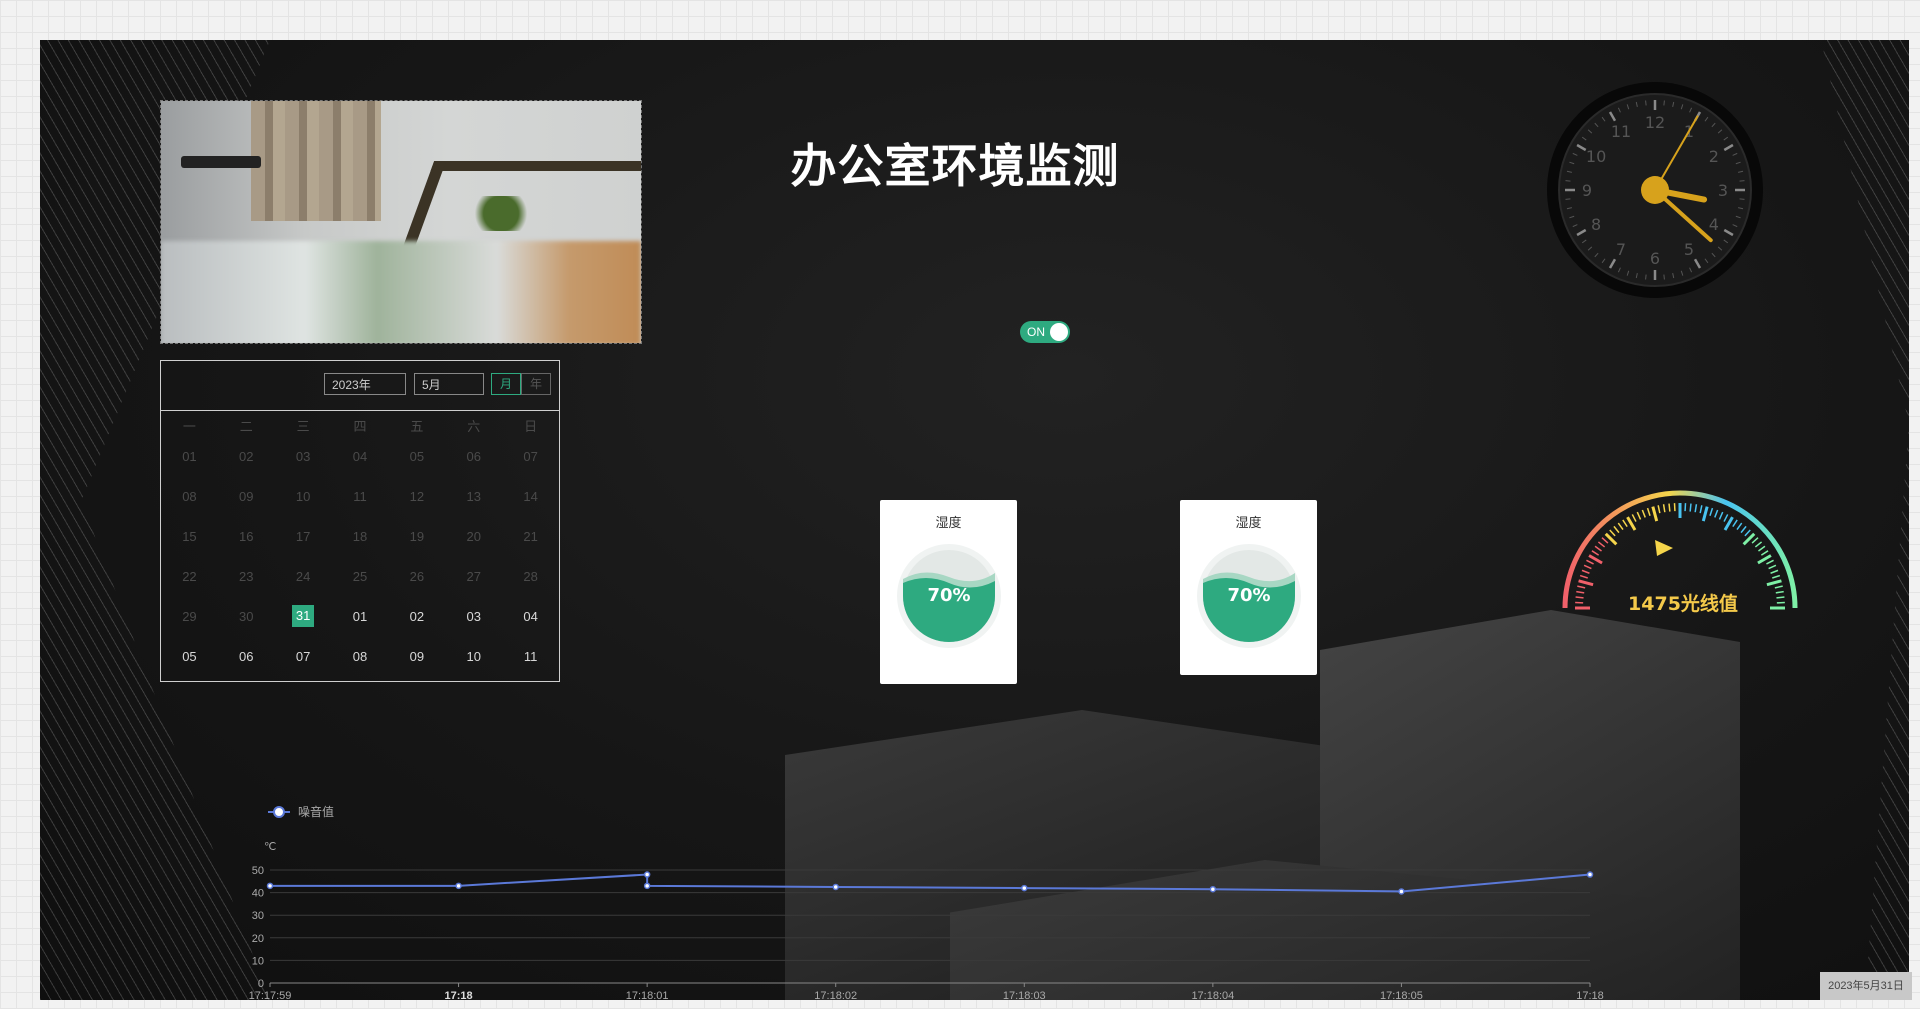 This screenshot has height=1009, width=1920. What do you see at coordinates (303, 576) in the screenshot?
I see `calendar-day: 24` at bounding box center [303, 576].